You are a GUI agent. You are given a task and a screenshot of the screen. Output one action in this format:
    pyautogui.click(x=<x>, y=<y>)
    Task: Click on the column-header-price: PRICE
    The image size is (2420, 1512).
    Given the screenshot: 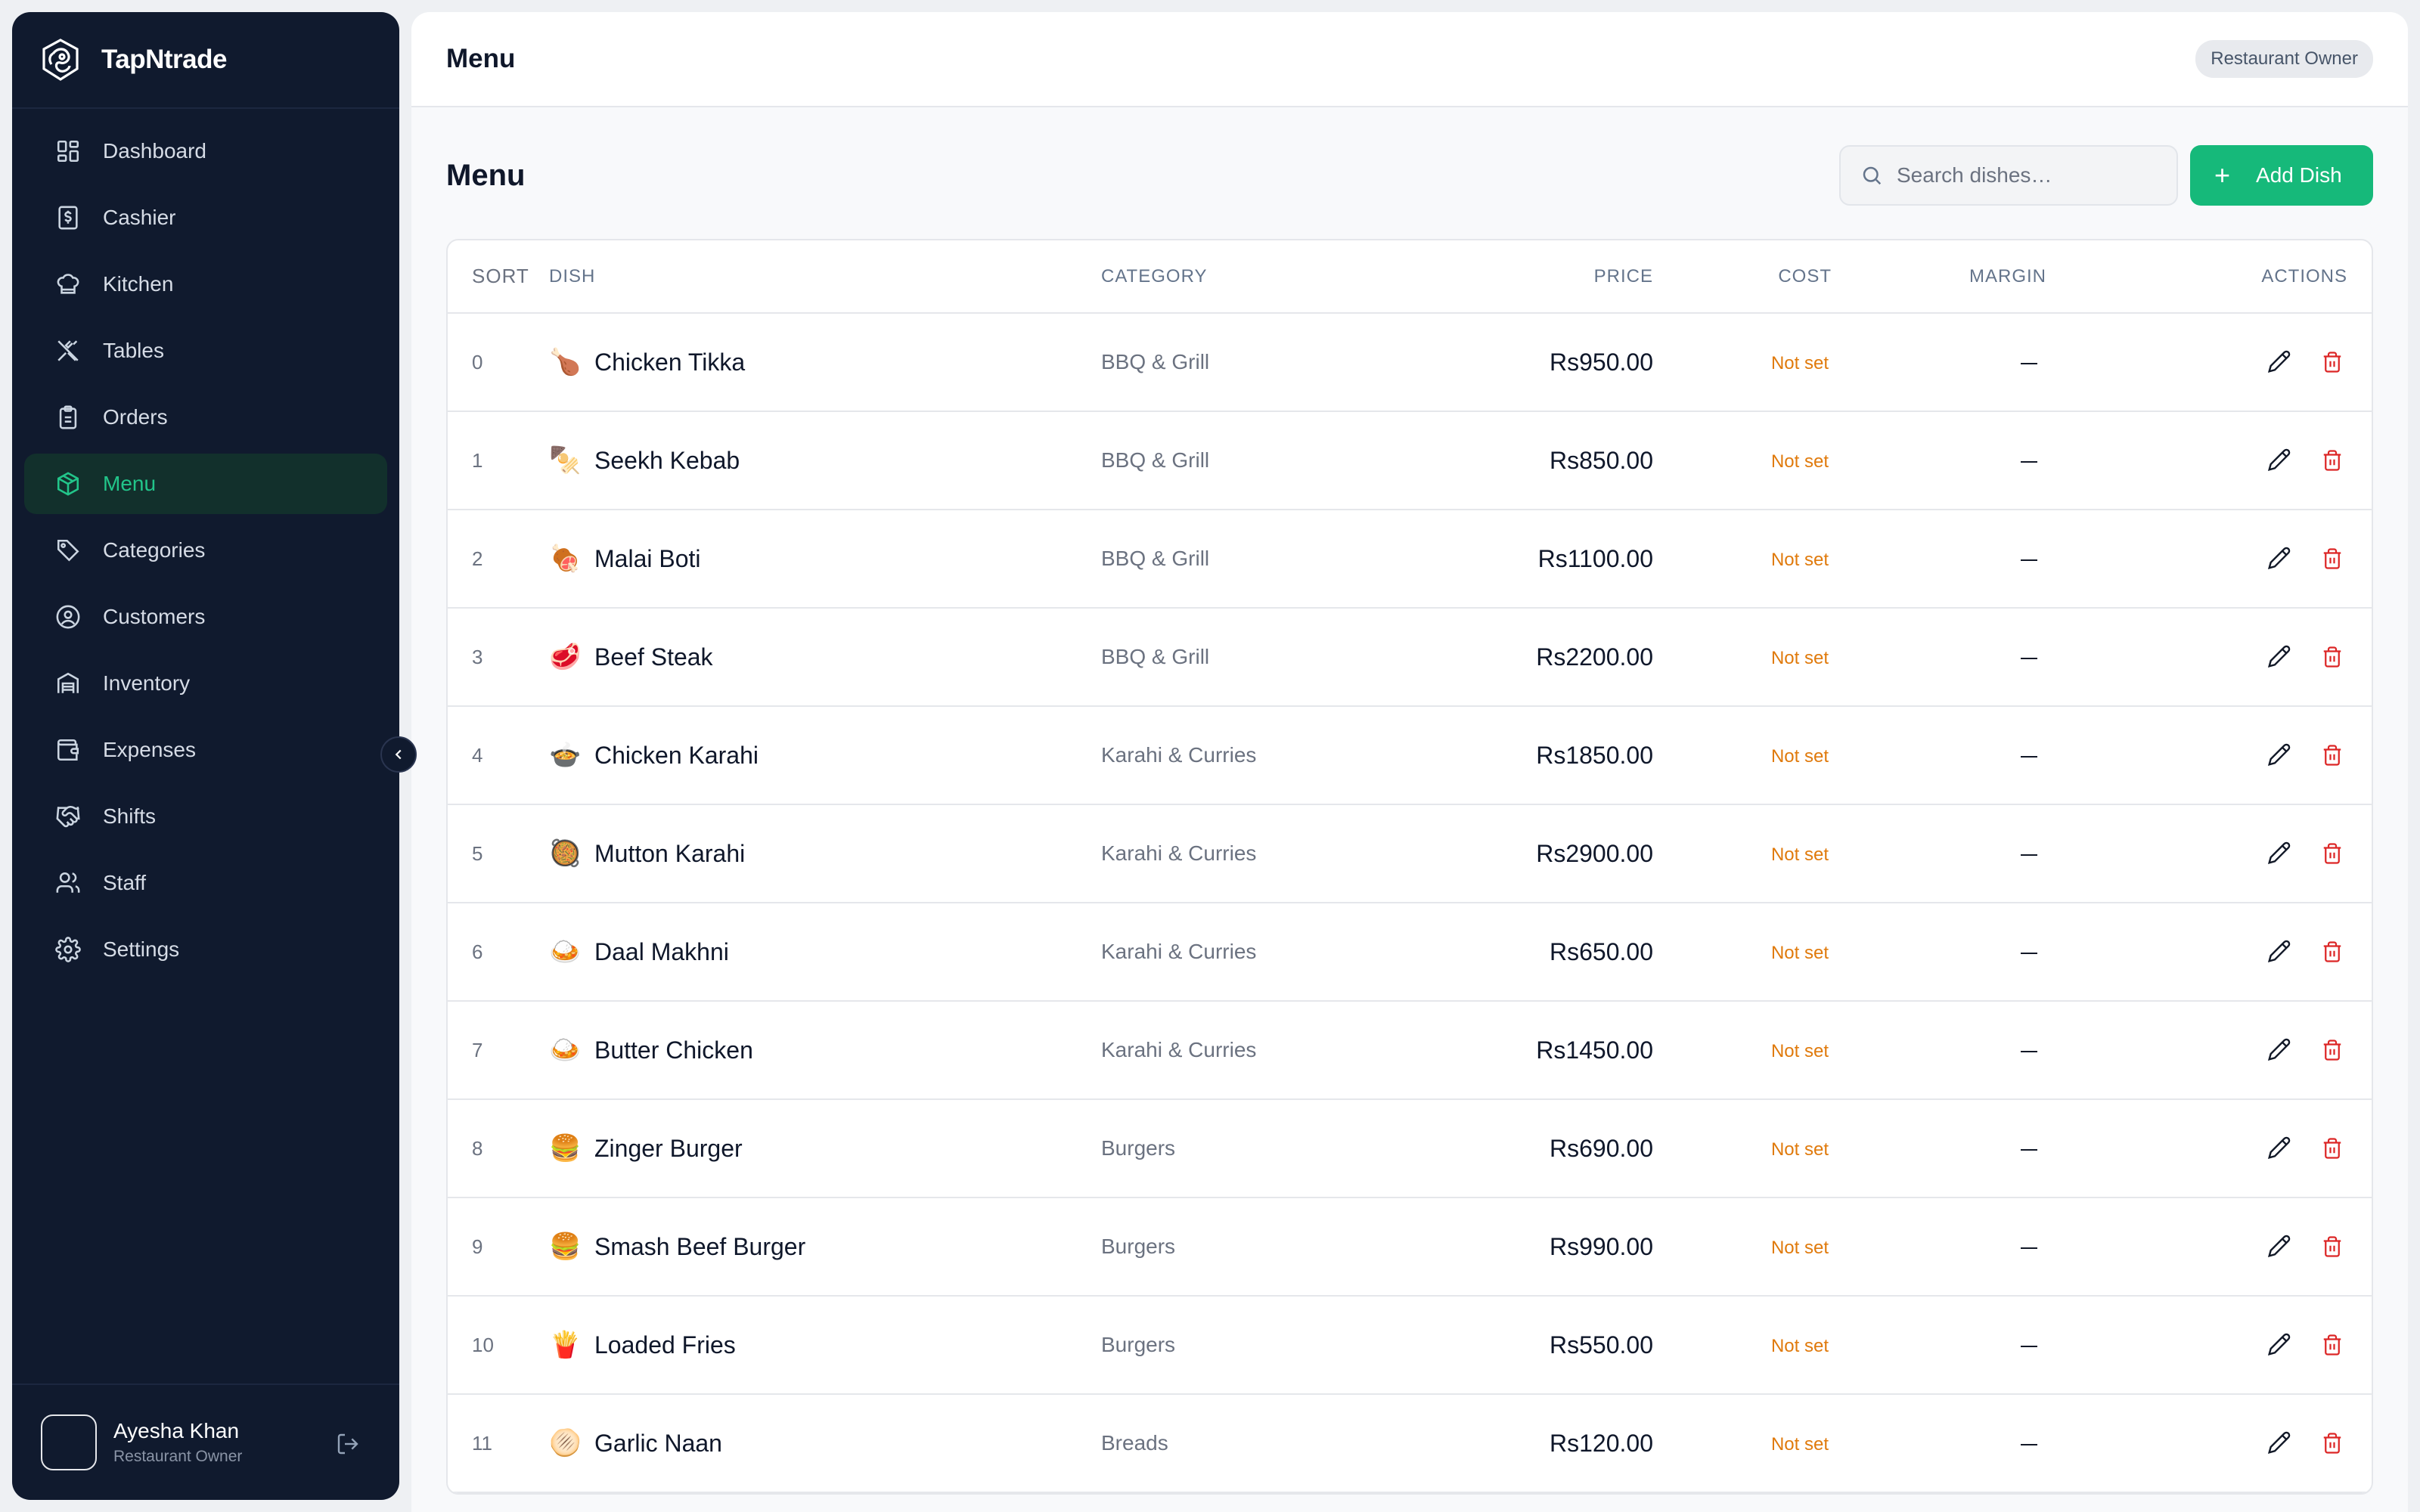 What is the action you would take?
    pyautogui.click(x=1539, y=277)
    